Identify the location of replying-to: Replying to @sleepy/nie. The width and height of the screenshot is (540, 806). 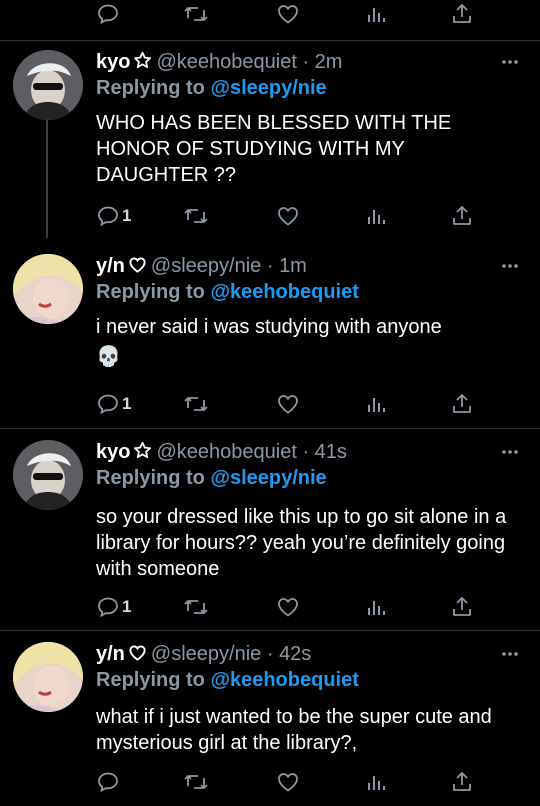
(211, 478).